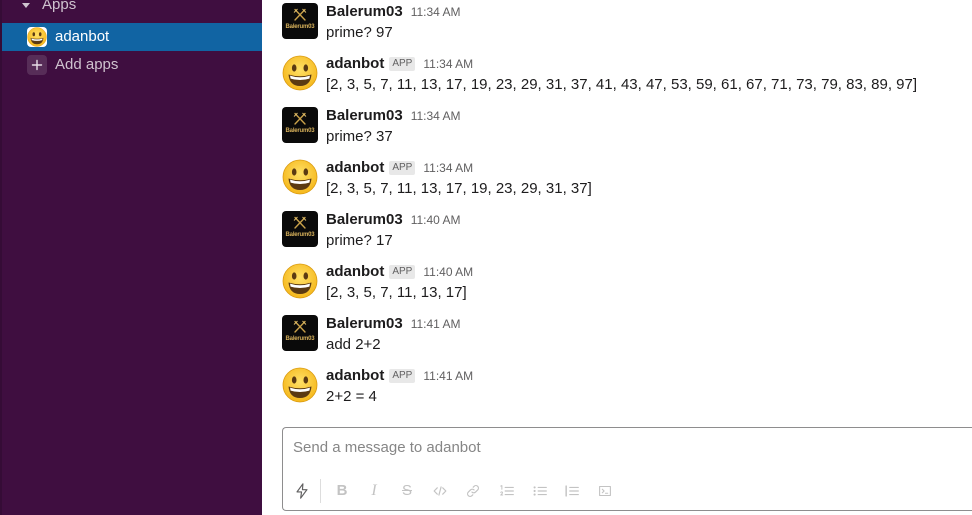 The width and height of the screenshot is (972, 515). I want to click on shortcuts-button, so click(302, 491).